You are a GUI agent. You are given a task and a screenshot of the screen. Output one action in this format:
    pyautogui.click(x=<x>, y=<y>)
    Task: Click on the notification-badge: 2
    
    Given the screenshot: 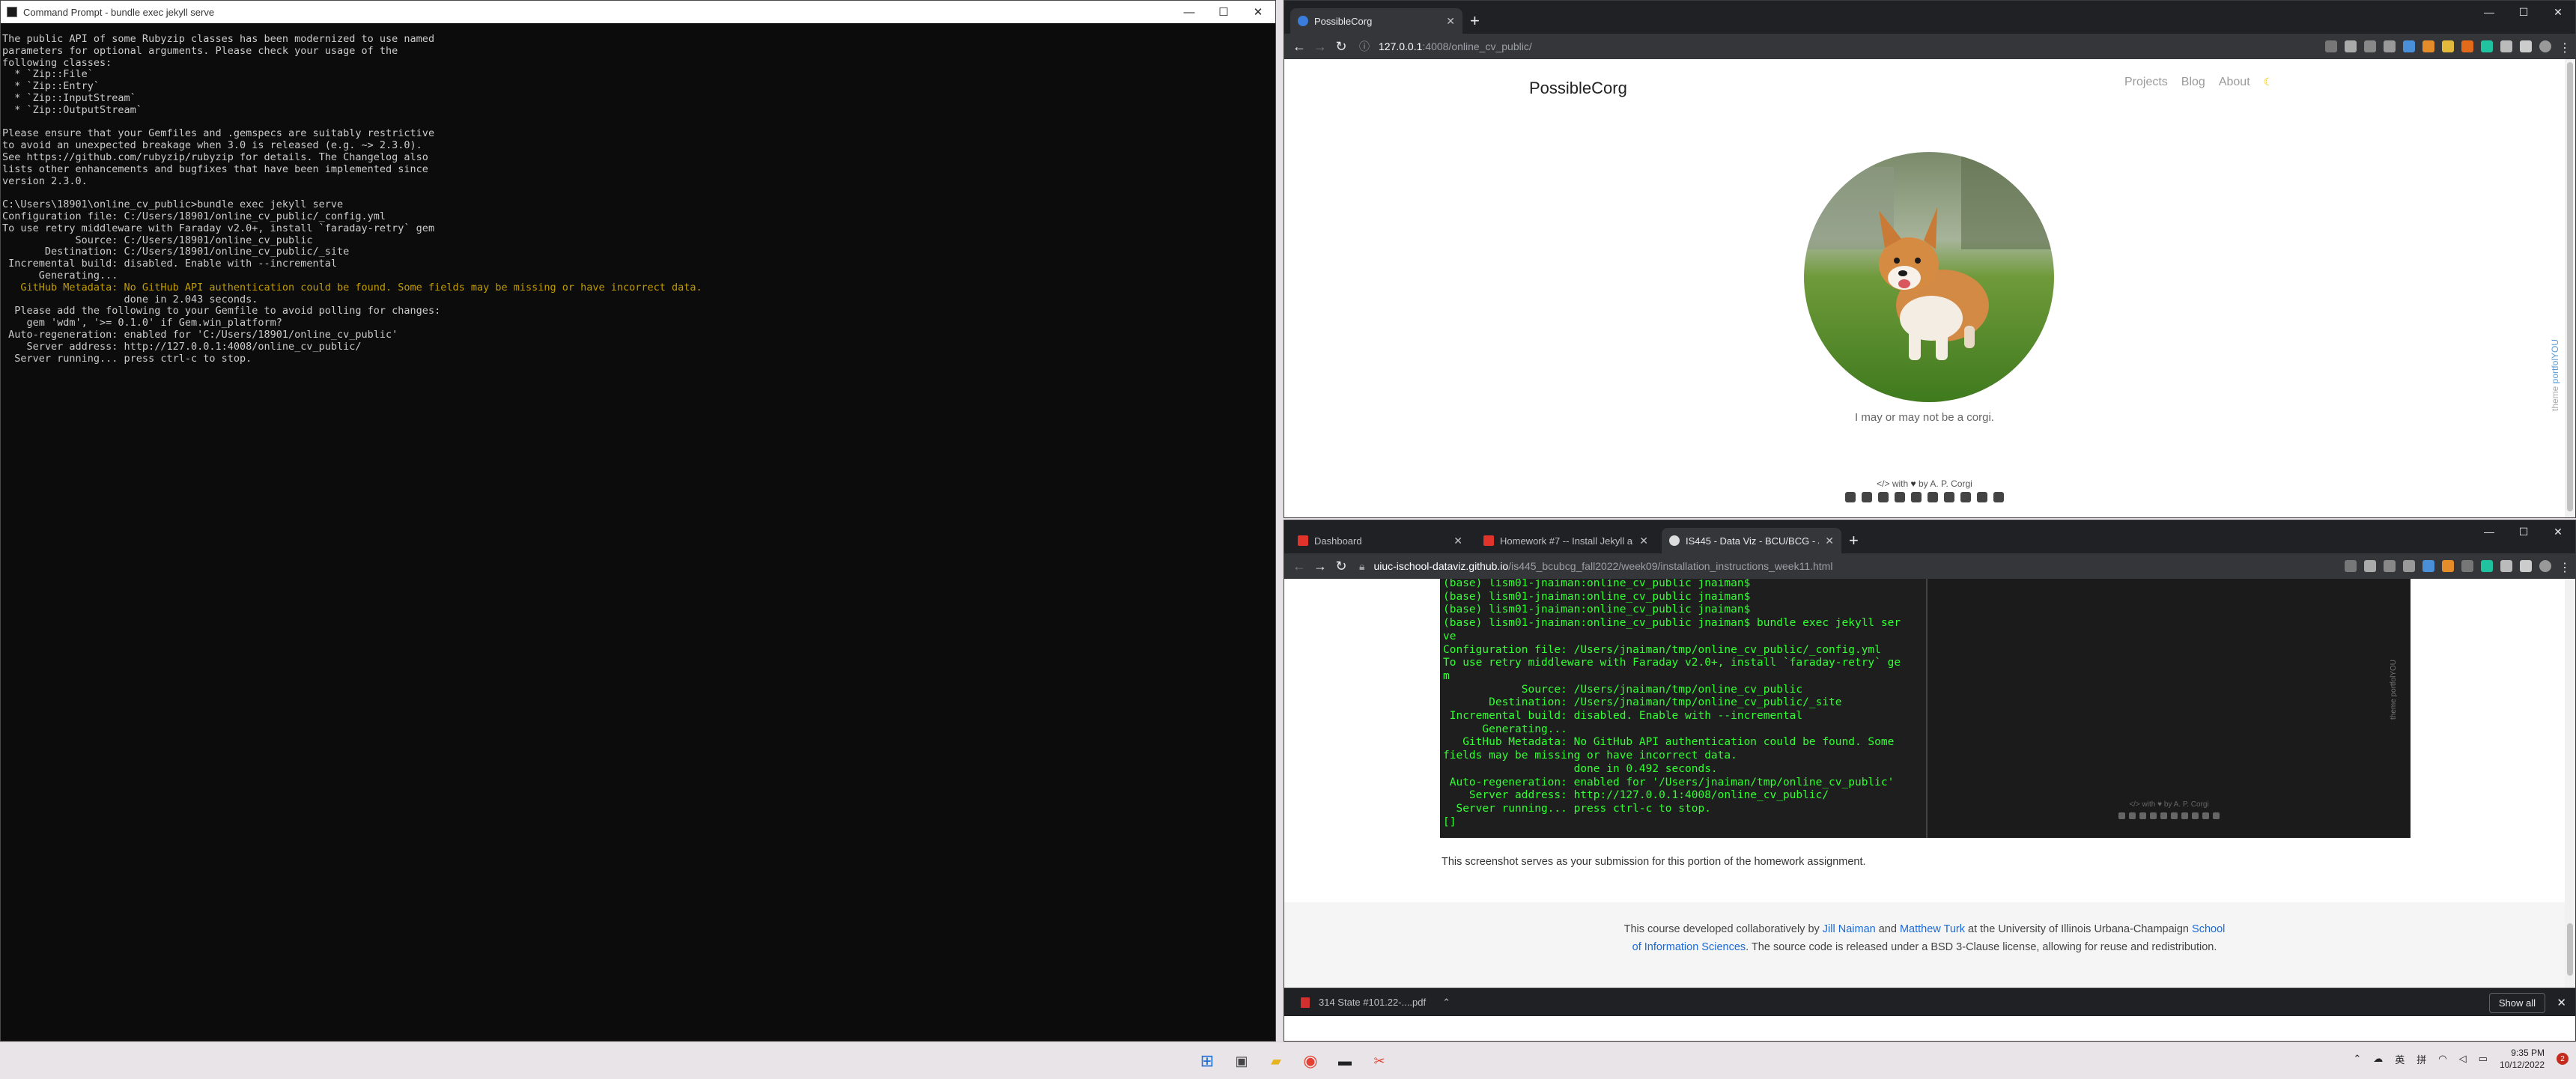 What is the action you would take?
    pyautogui.click(x=2563, y=1059)
    